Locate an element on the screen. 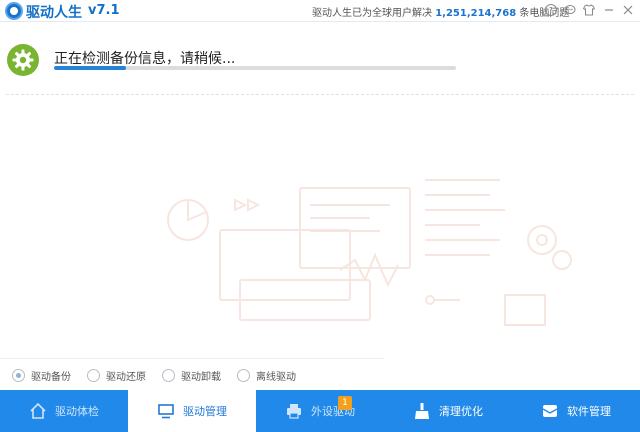 This screenshot has height=432, width=640. radio-offline is located at coordinates (243, 375).